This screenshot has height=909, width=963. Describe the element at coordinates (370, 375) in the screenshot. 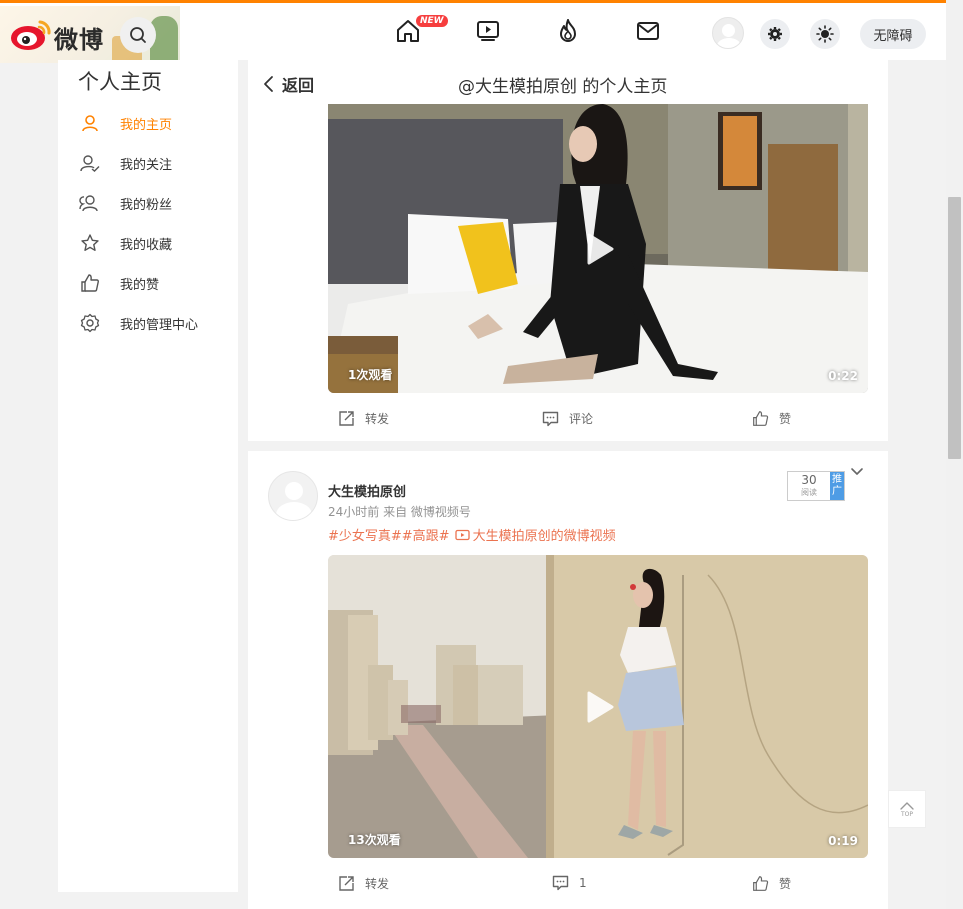

I see `view-count: 1次观看` at that location.